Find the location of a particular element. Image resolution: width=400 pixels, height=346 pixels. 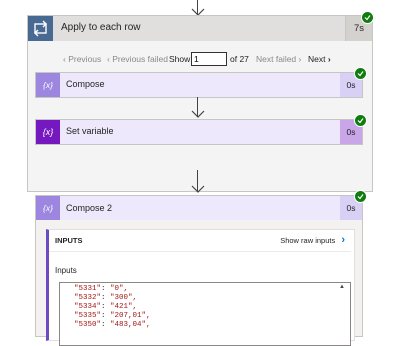

show-label: Show is located at coordinates (180, 59).